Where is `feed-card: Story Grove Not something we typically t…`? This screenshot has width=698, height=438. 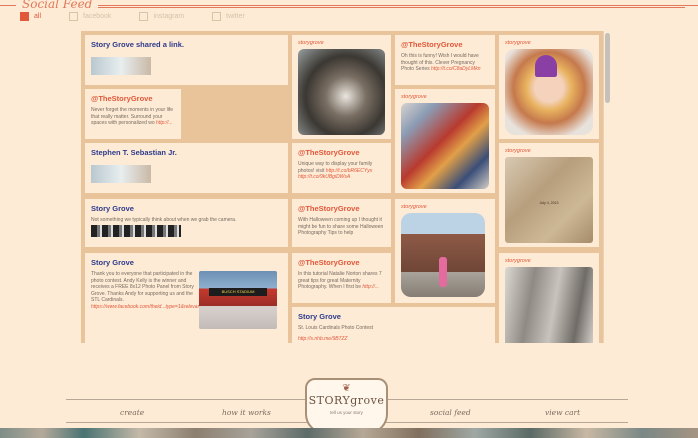 feed-card: Story Grove Not something we typically t… is located at coordinates (186, 223).